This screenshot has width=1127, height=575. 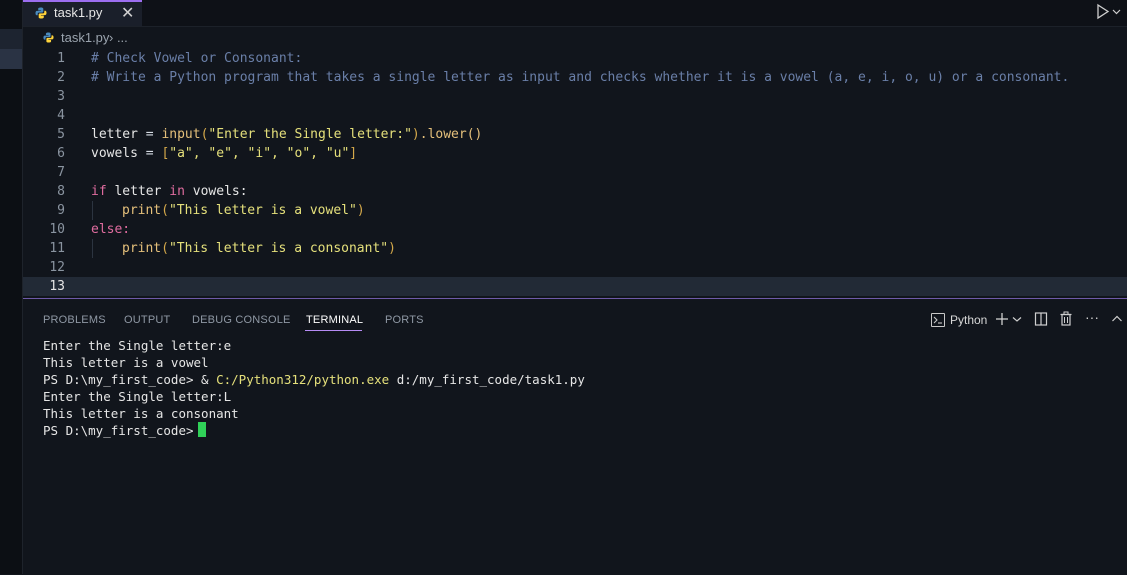 I want to click on line-number: 2, so click(x=61, y=77).